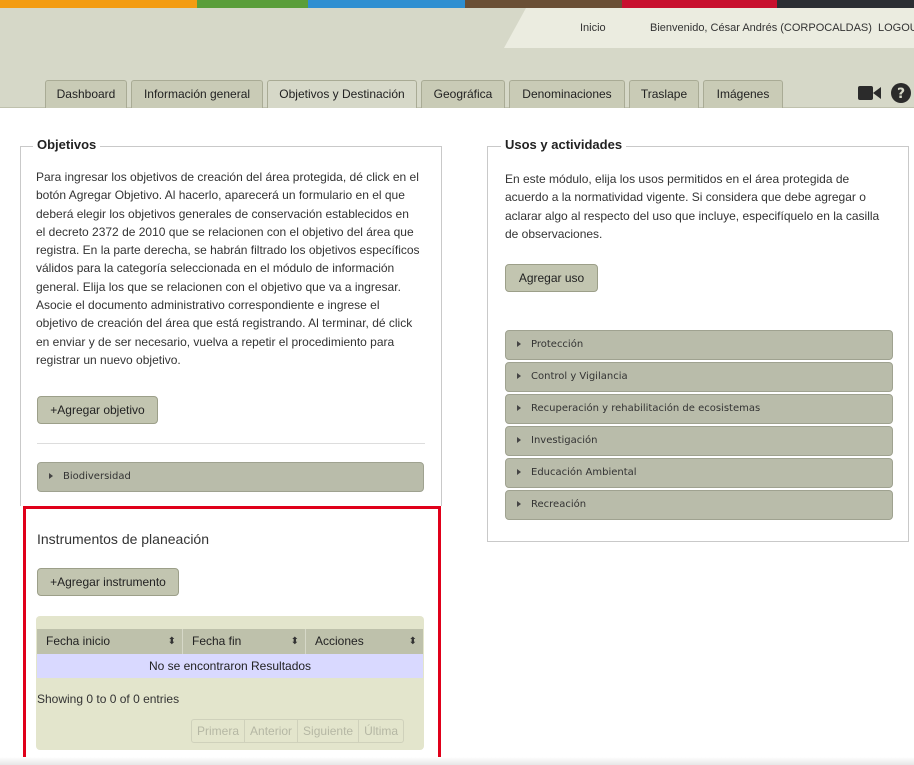 The height and width of the screenshot is (765, 914). Describe the element at coordinates (463, 94) in the screenshot. I see `tab-geografica: Geográfica` at that location.